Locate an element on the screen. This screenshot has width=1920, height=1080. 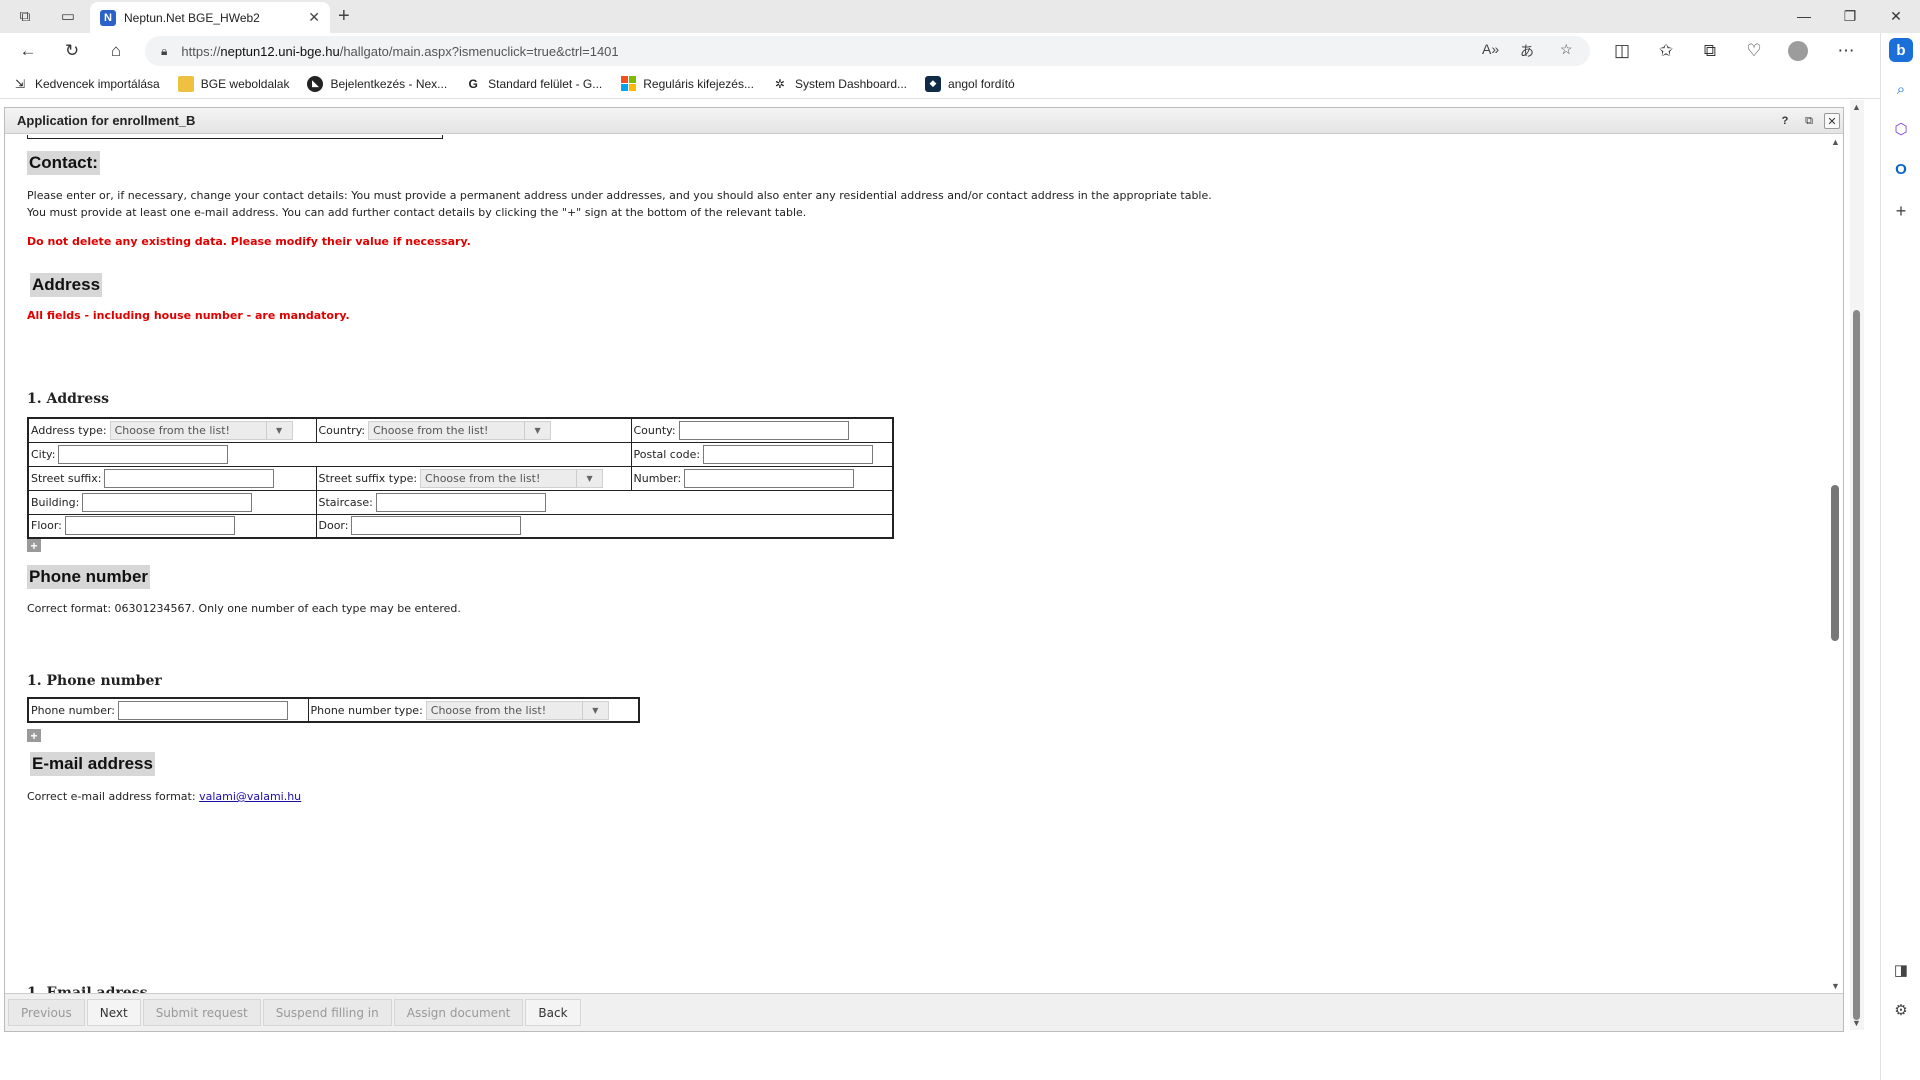
city-input is located at coordinates (143, 454).